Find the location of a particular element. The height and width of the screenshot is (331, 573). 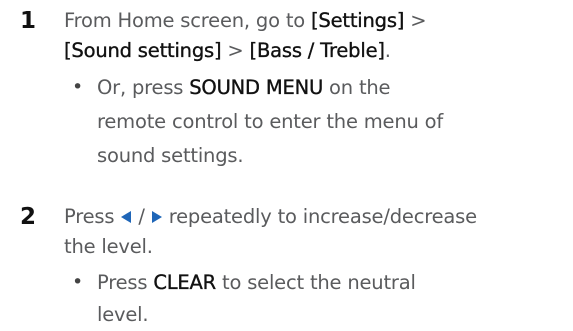

bullet-suffix: to select the neutral is located at coordinates (316, 282).